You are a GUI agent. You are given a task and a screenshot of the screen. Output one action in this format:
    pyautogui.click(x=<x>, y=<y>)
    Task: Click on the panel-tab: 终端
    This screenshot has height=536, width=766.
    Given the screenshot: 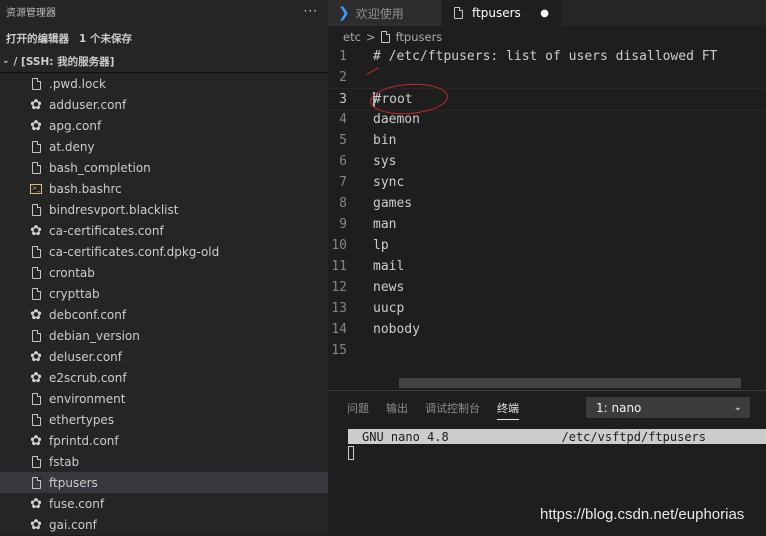 What is the action you would take?
    pyautogui.click(x=508, y=410)
    